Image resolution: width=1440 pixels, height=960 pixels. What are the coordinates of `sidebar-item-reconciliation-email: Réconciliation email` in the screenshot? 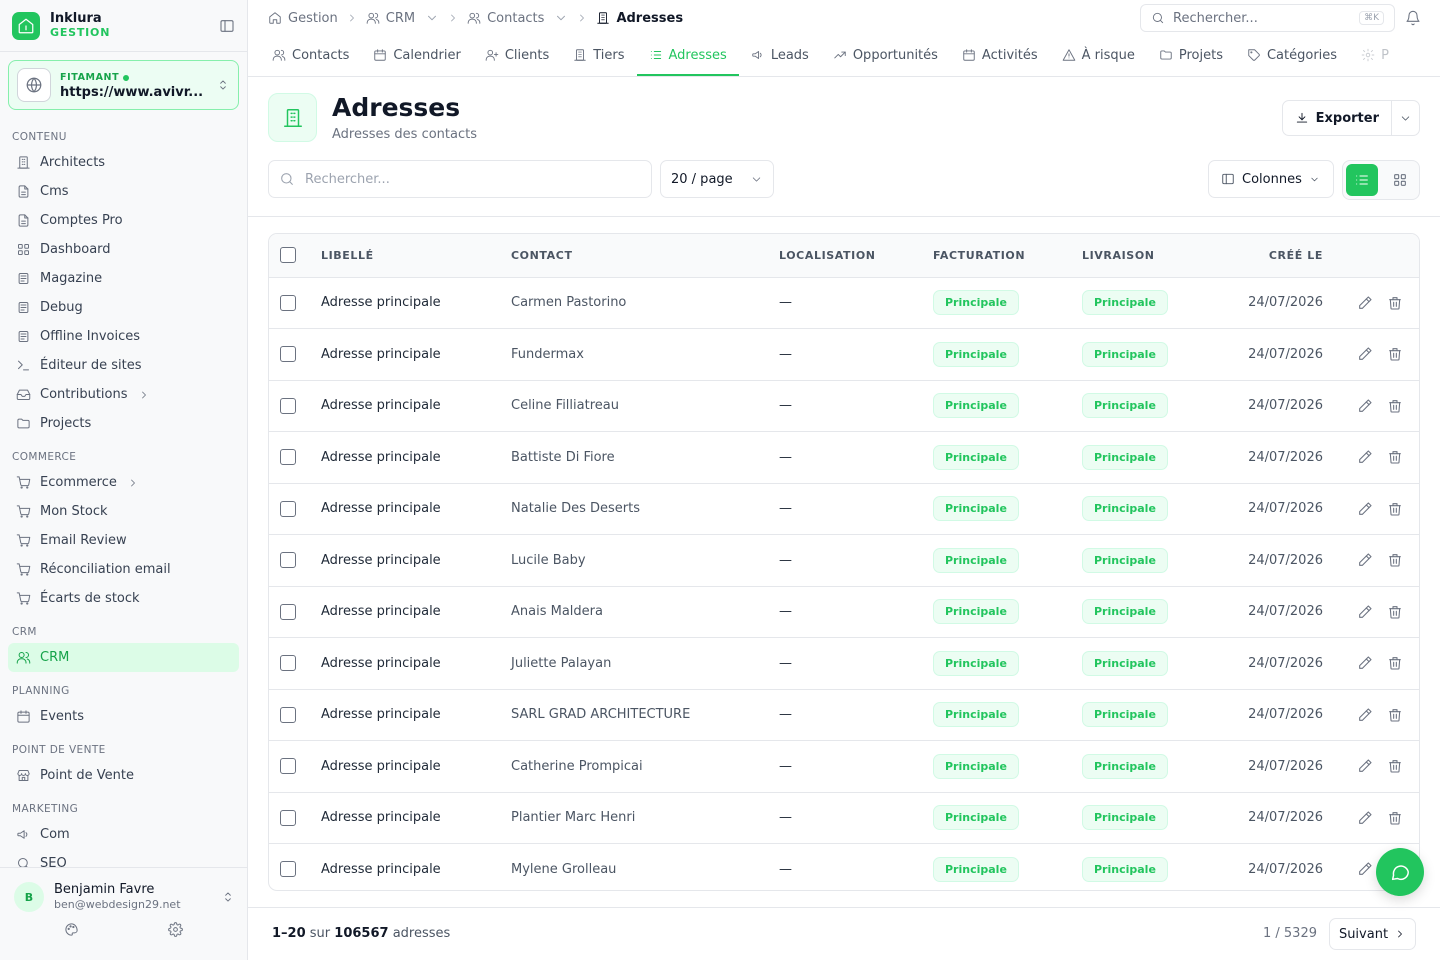 It's located at (123, 569).